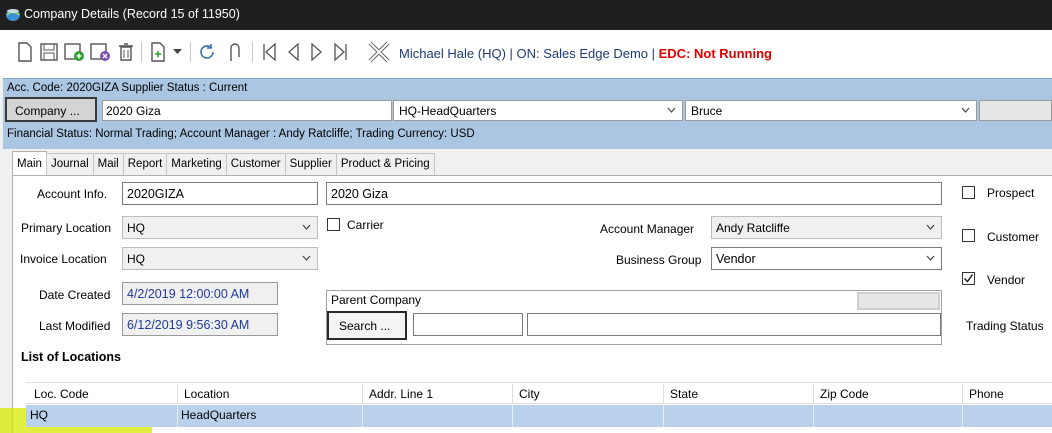 Image resolution: width=1052 pixels, height=433 pixels. I want to click on save-new-icon, so click(74, 52).